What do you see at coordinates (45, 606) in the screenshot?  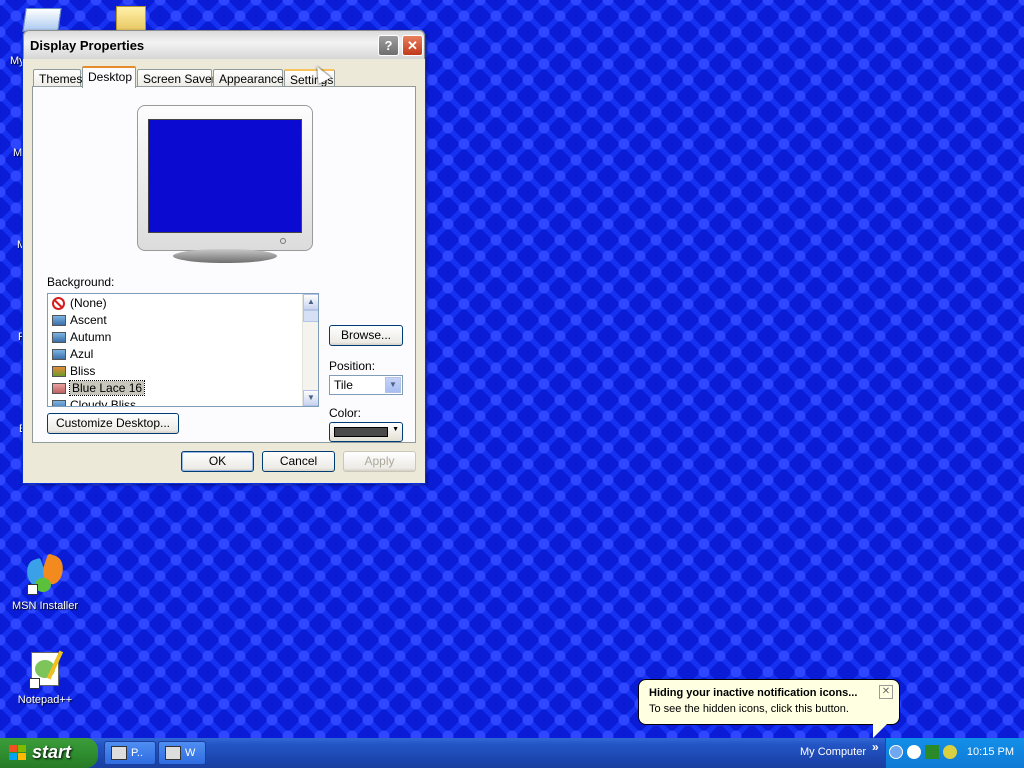 I see `desktop-icon-label: MSN Installer` at bounding box center [45, 606].